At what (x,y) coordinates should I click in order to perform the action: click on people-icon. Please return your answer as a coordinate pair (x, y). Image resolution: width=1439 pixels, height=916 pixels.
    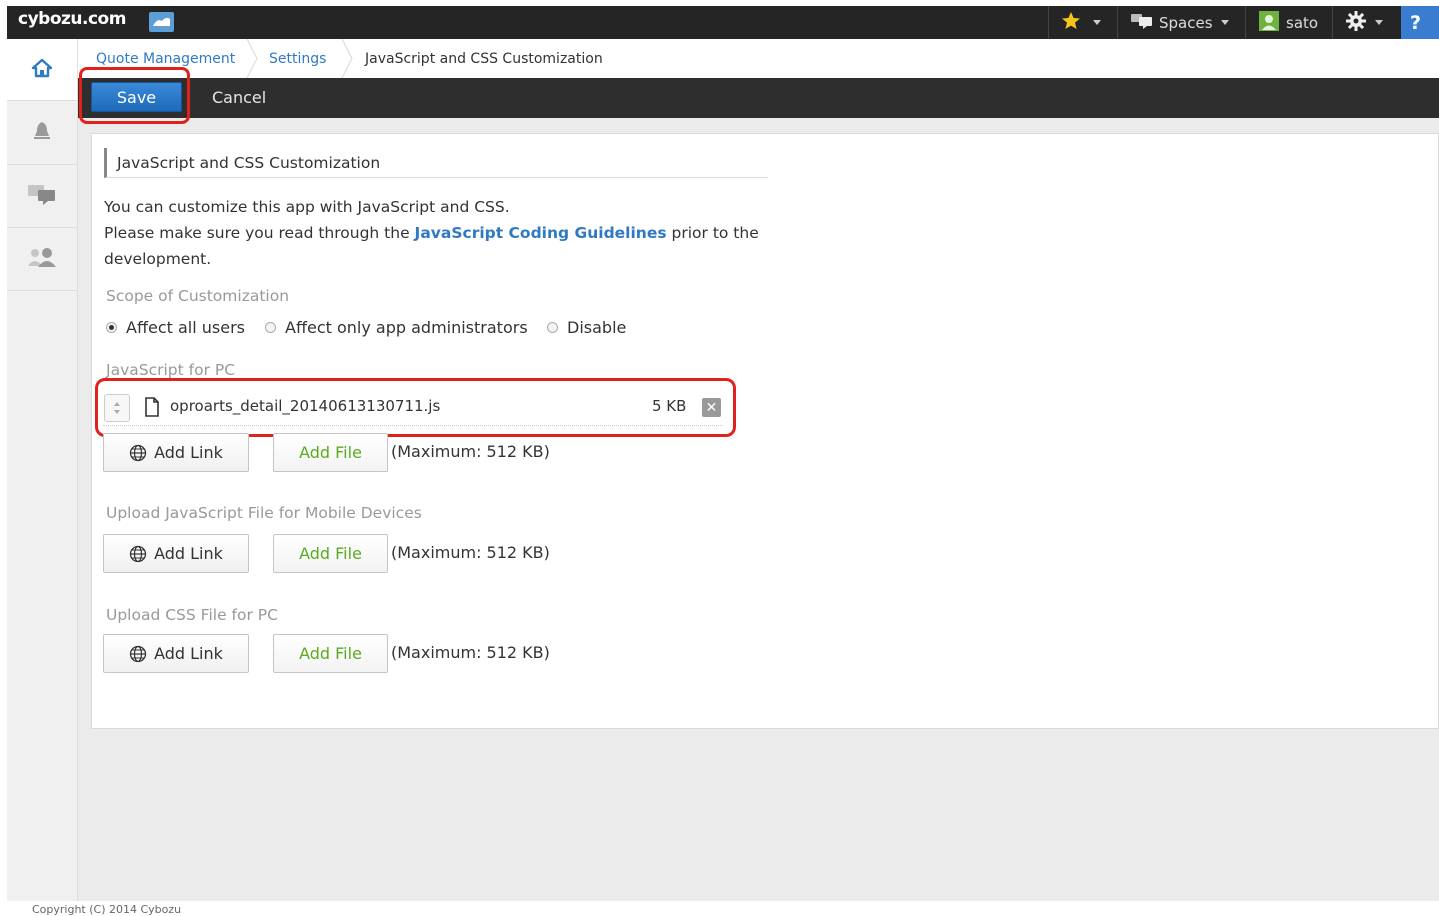
    Looking at the image, I should click on (42, 259).